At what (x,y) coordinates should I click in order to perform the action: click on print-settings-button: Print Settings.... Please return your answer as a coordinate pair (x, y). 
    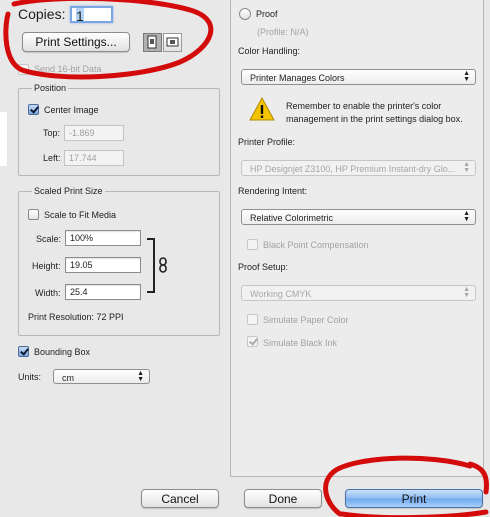
    Looking at the image, I should click on (76, 42).